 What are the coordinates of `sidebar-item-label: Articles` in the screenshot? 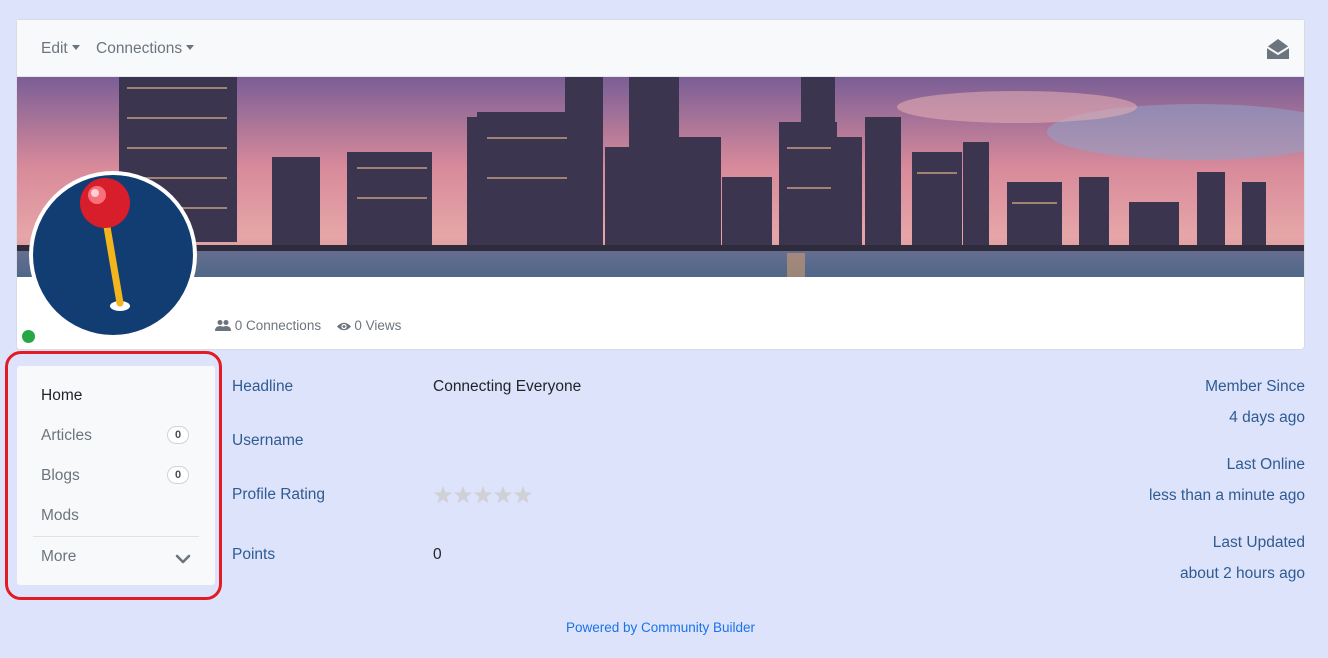 It's located at (66, 435).